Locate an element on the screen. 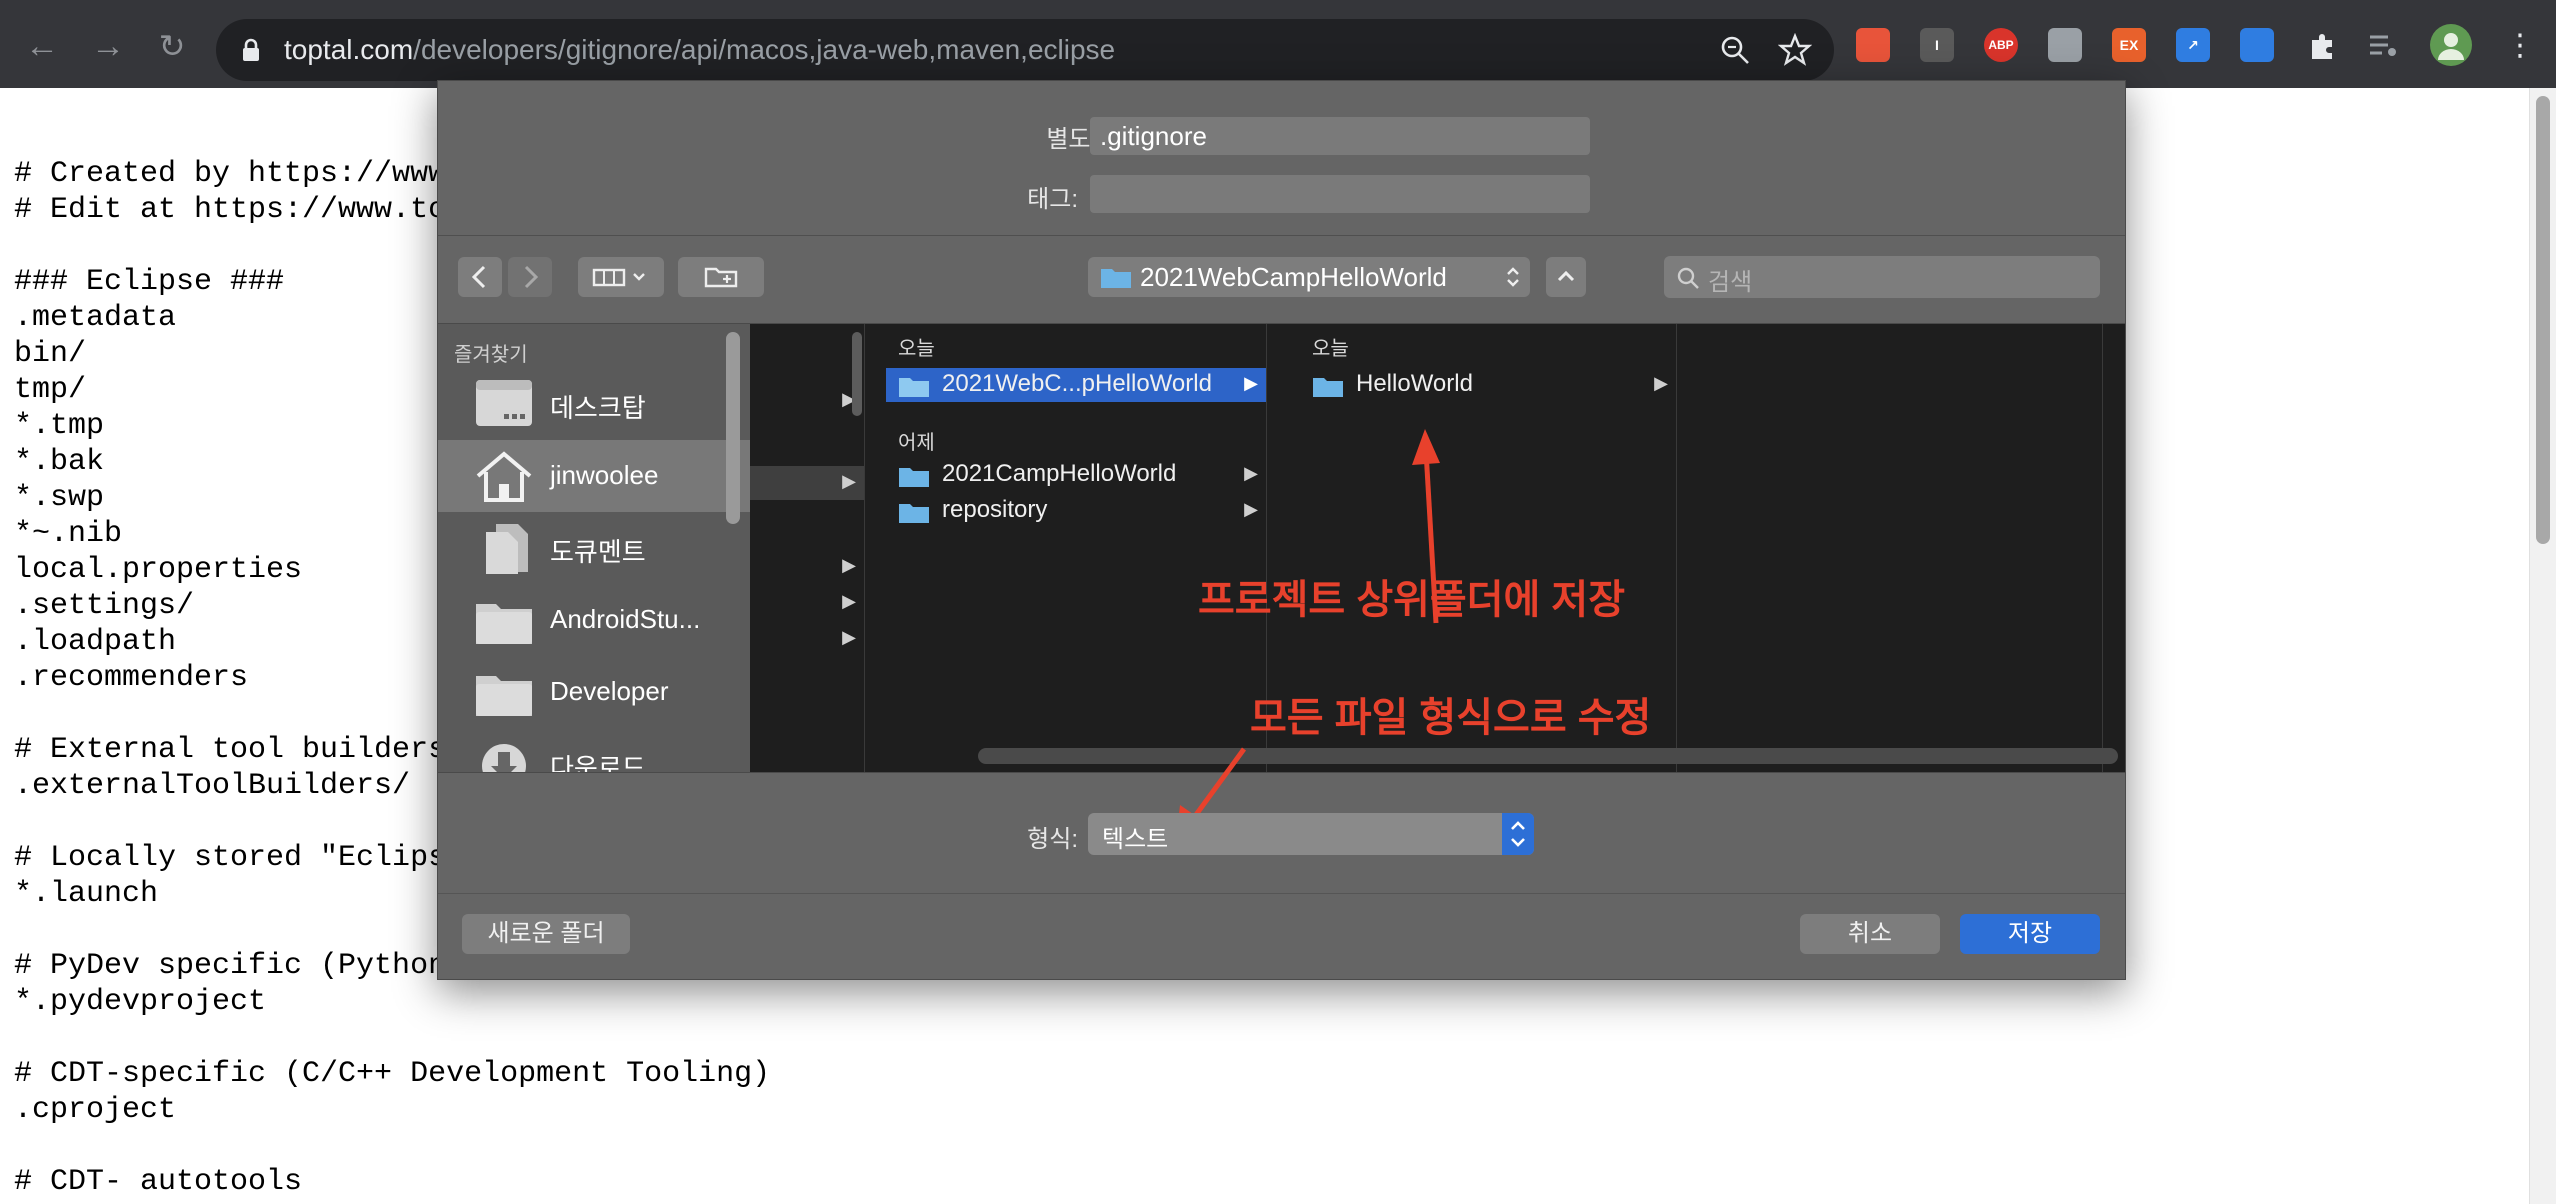  page-scrollbar is located at coordinates (2542, 646).